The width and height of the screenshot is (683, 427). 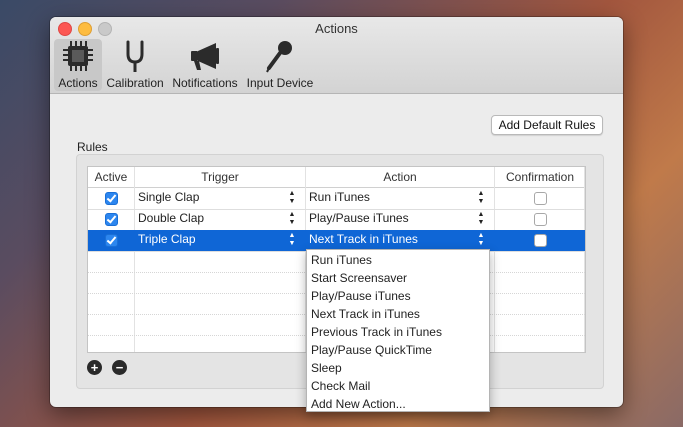 I want to click on toolbar-label-calibration: Calibration, so click(x=135, y=83).